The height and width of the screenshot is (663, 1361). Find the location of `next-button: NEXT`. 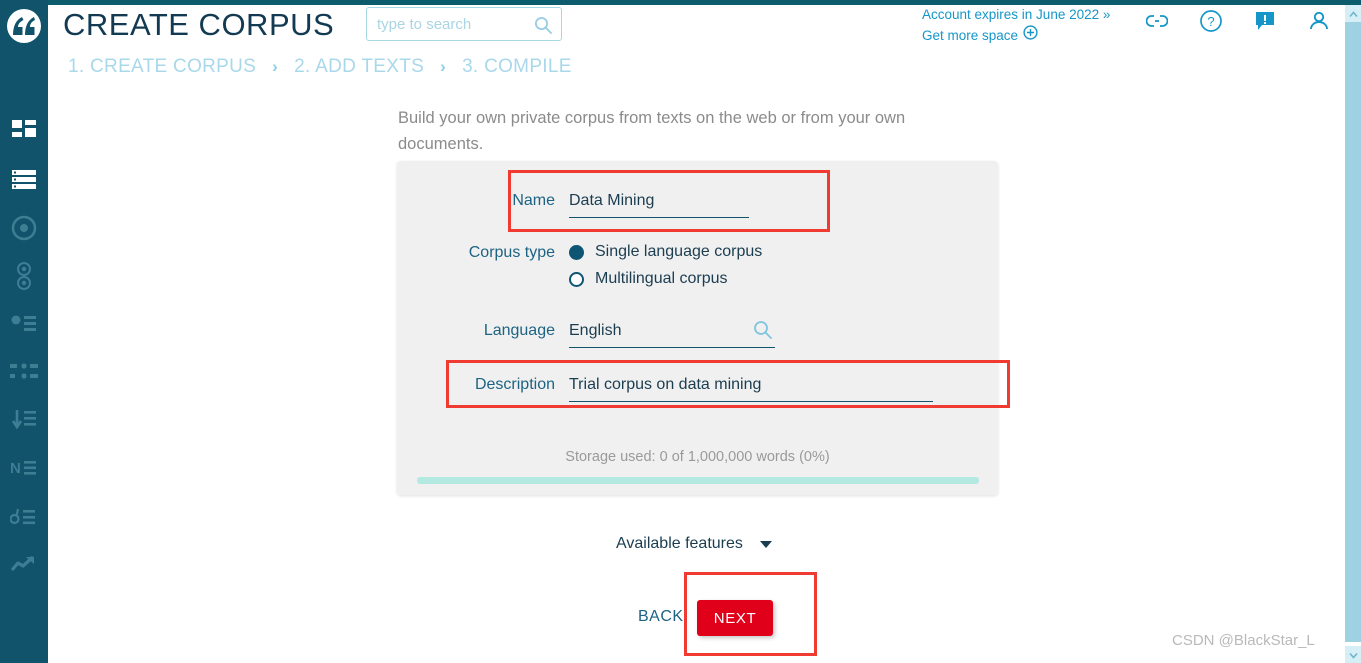

next-button: NEXT is located at coordinates (735, 618).